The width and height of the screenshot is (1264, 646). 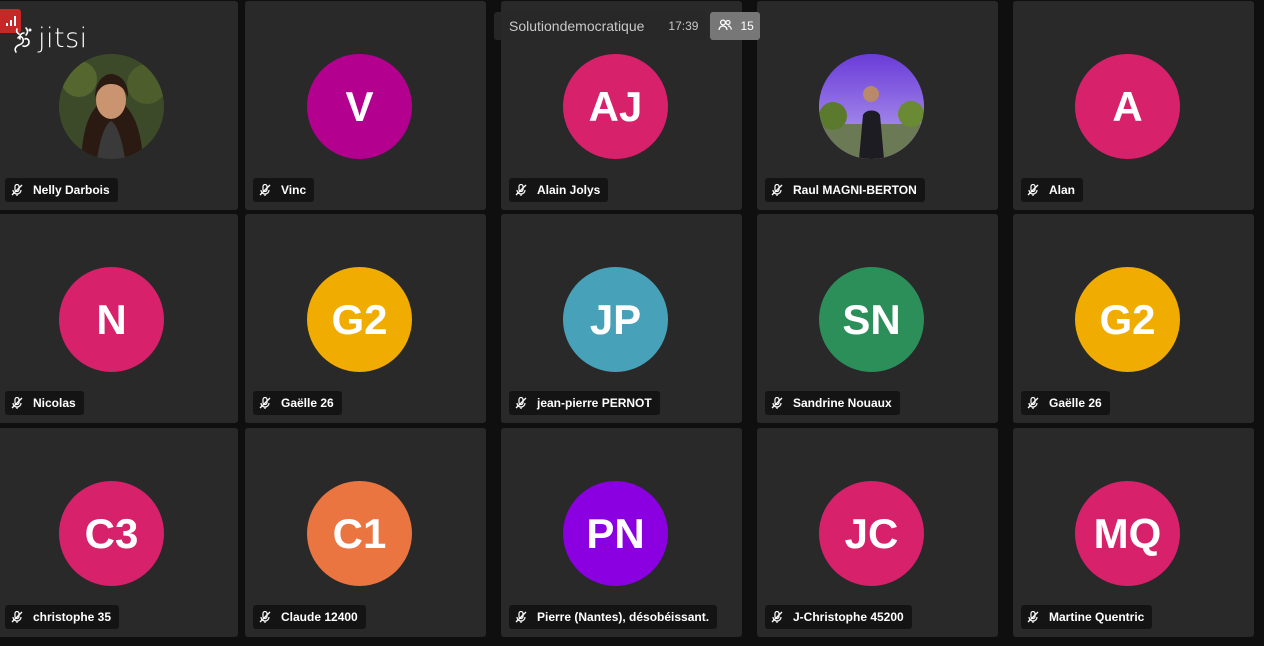 I want to click on participant-name-badge: Claude 12400, so click(x=309, y=617).